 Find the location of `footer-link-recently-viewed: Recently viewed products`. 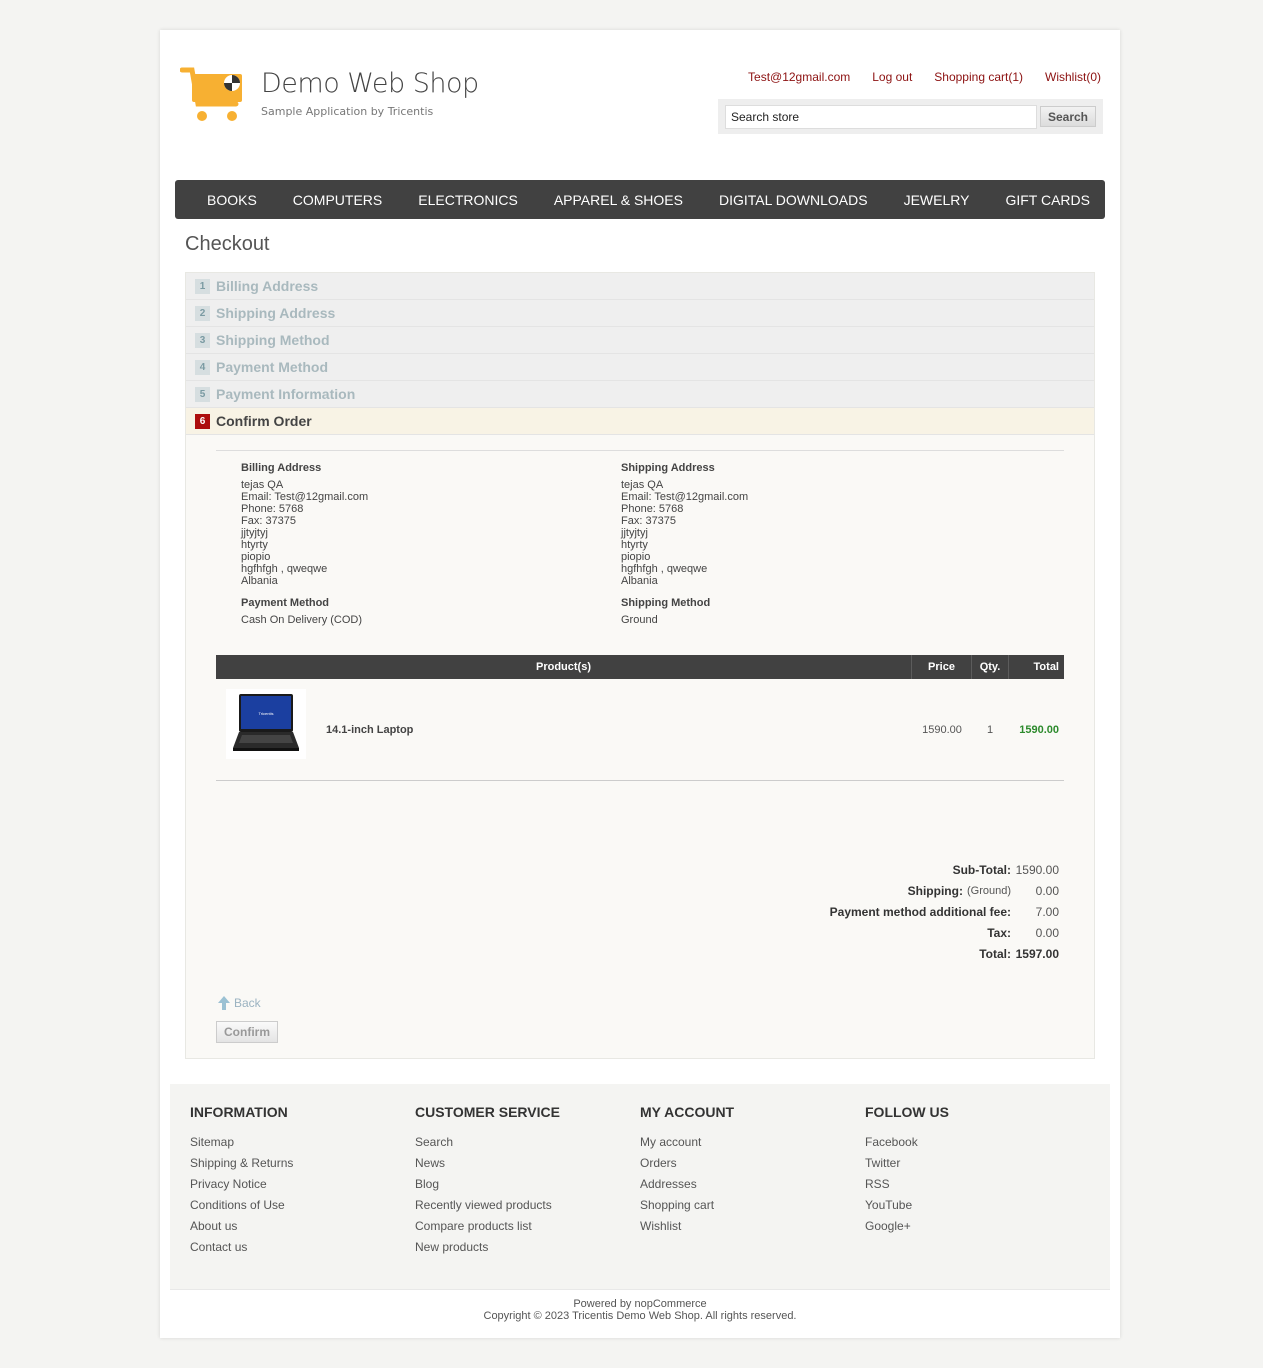

footer-link-recently-viewed: Recently viewed products is located at coordinates (487, 1208).